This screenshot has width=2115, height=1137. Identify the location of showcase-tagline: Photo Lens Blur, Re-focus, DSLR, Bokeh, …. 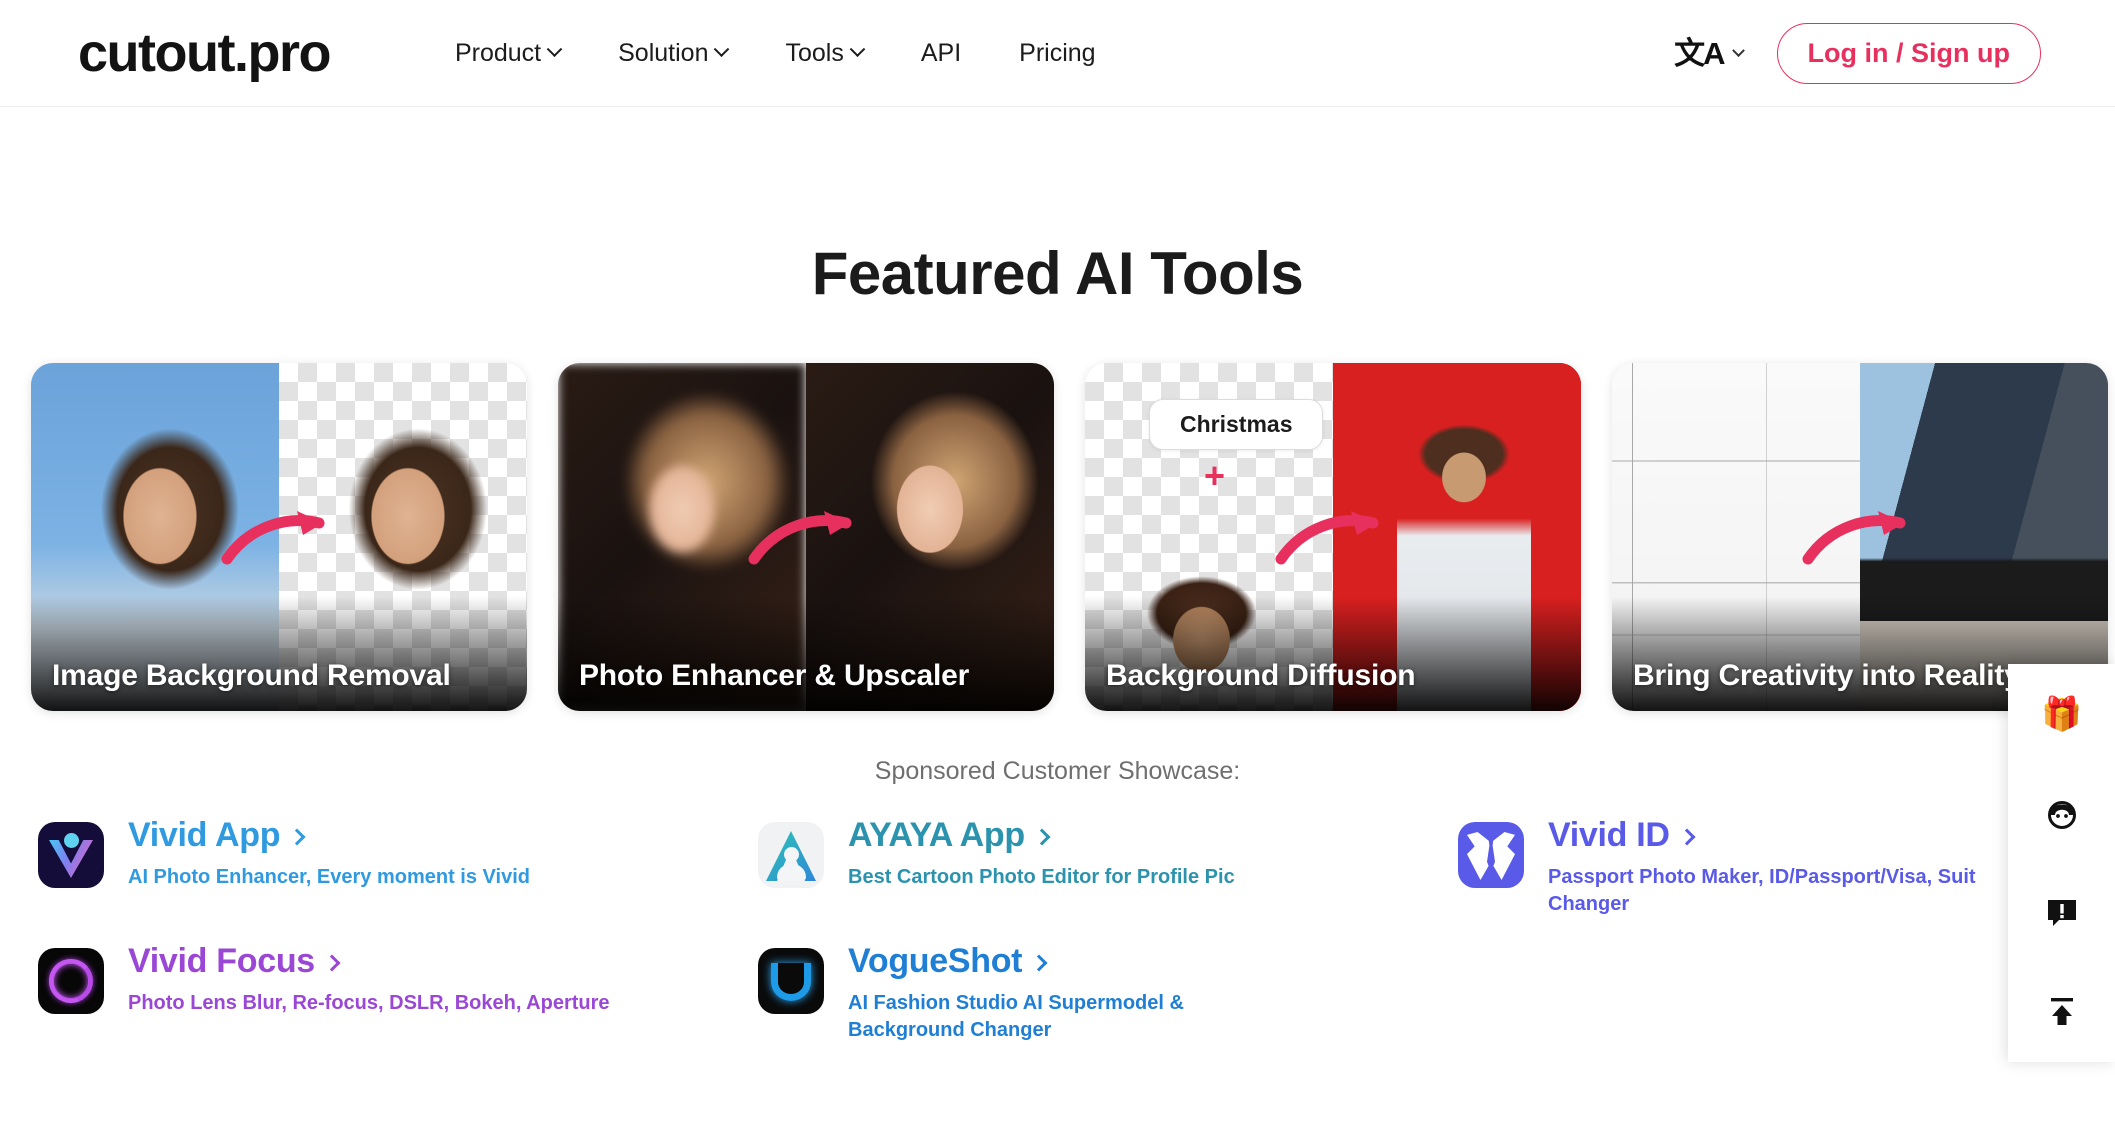
(369, 1003).